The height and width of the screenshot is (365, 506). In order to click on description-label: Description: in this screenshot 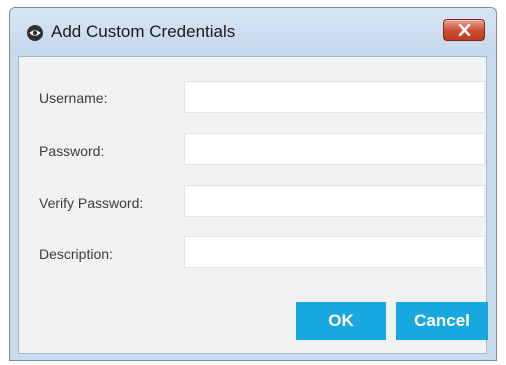, I will do `click(76, 254)`.